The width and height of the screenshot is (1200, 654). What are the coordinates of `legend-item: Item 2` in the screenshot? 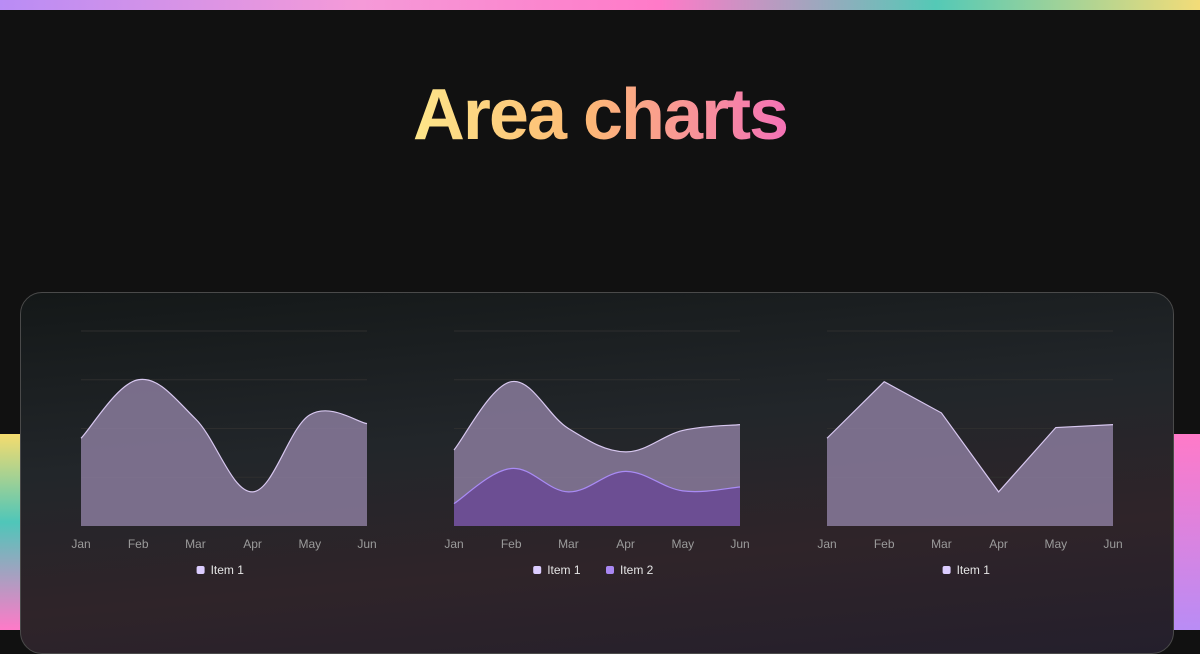 It's located at (630, 570).